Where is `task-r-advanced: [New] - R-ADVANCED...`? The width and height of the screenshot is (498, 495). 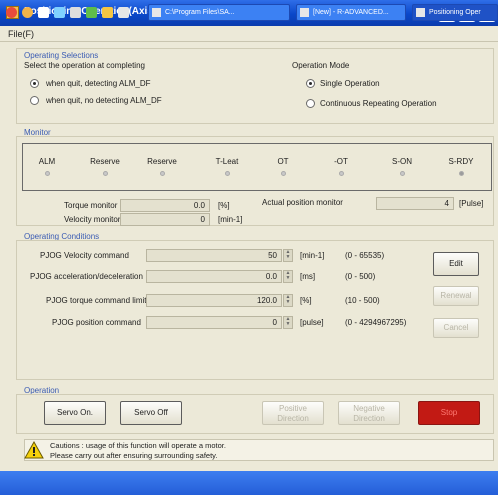
task-r-advanced: [New] - R-ADVANCED... is located at coordinates (351, 12).